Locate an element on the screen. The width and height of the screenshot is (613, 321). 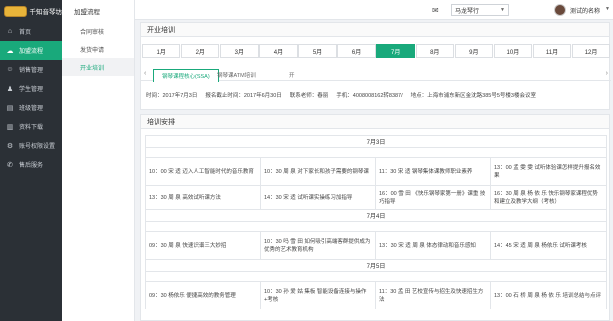
submenu-item-2: 开业培训 is located at coordinates (98, 67).